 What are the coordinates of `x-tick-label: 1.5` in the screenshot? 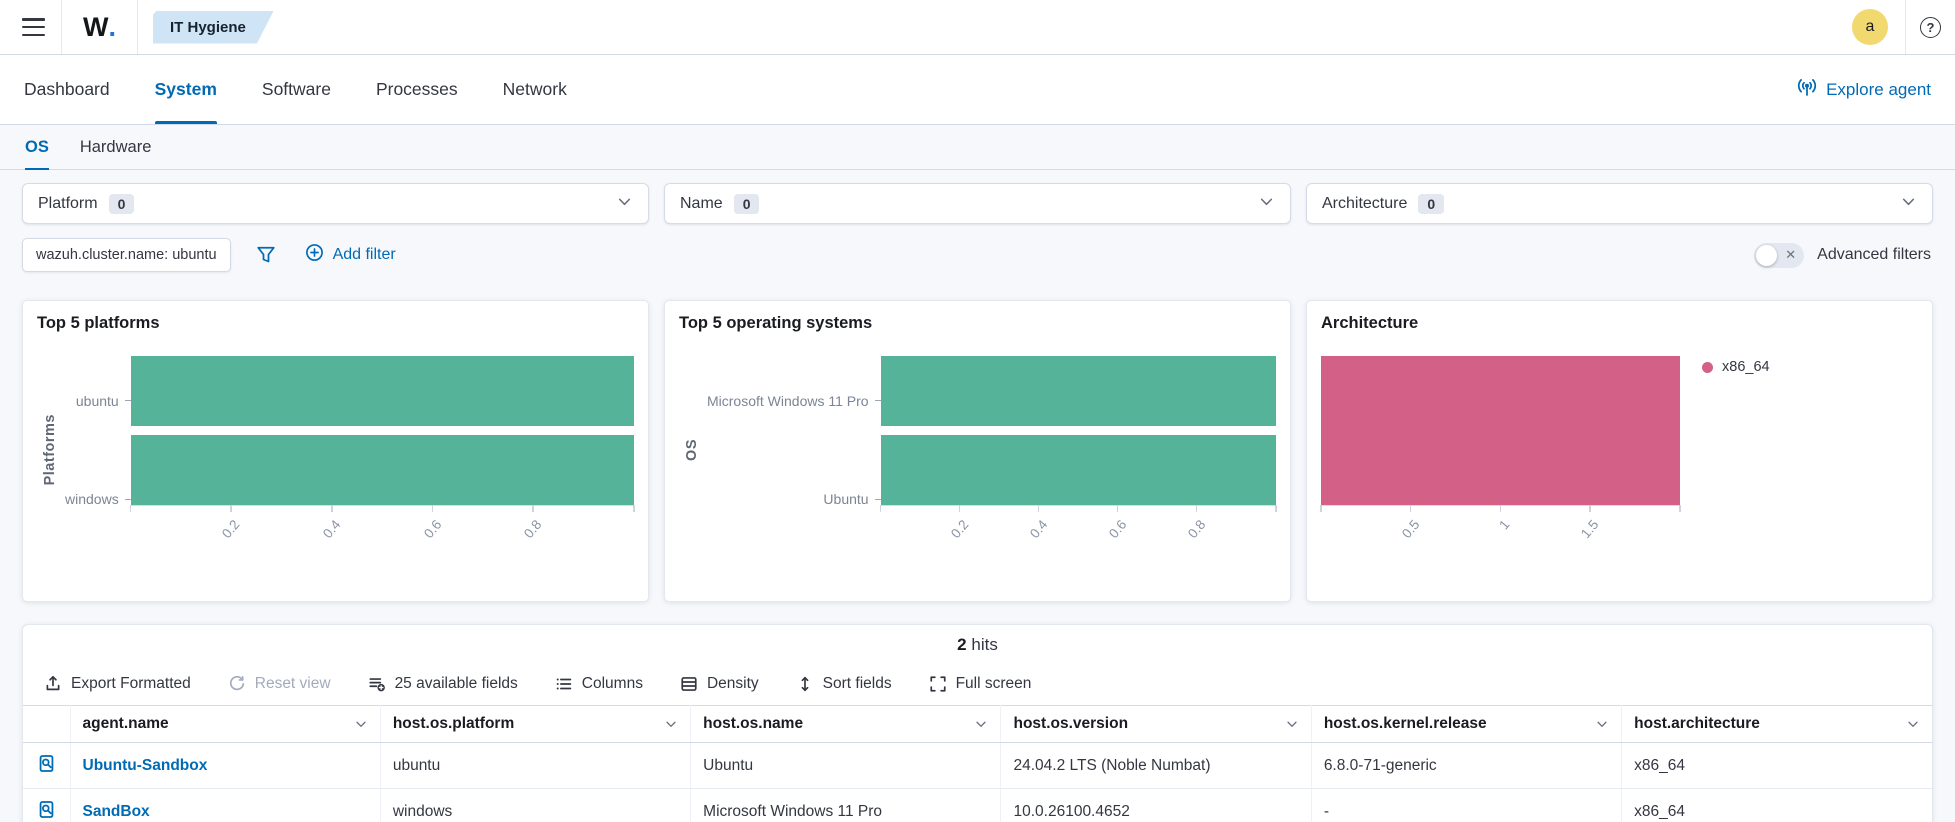 It's located at (1590, 529).